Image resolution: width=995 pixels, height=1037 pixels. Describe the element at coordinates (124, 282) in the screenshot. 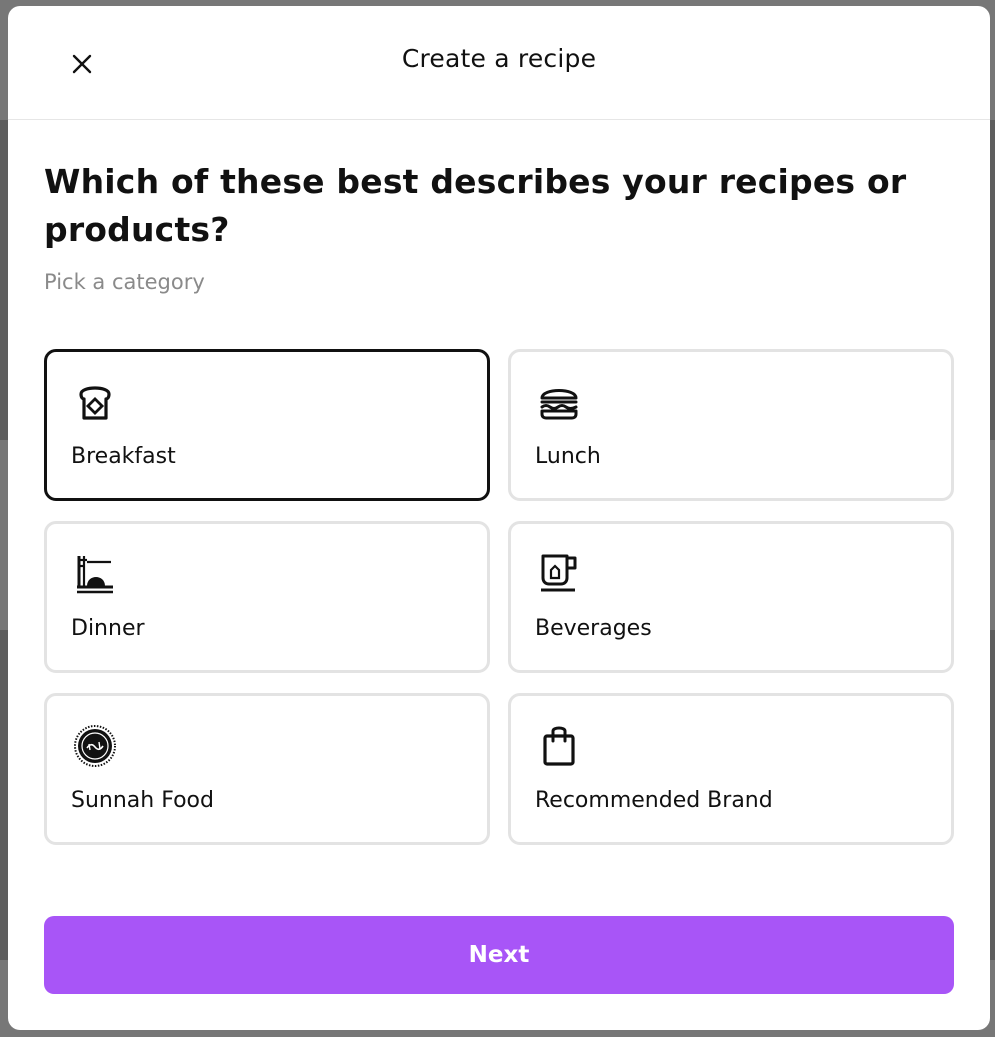

I see `subtitle: Pick a category` at that location.